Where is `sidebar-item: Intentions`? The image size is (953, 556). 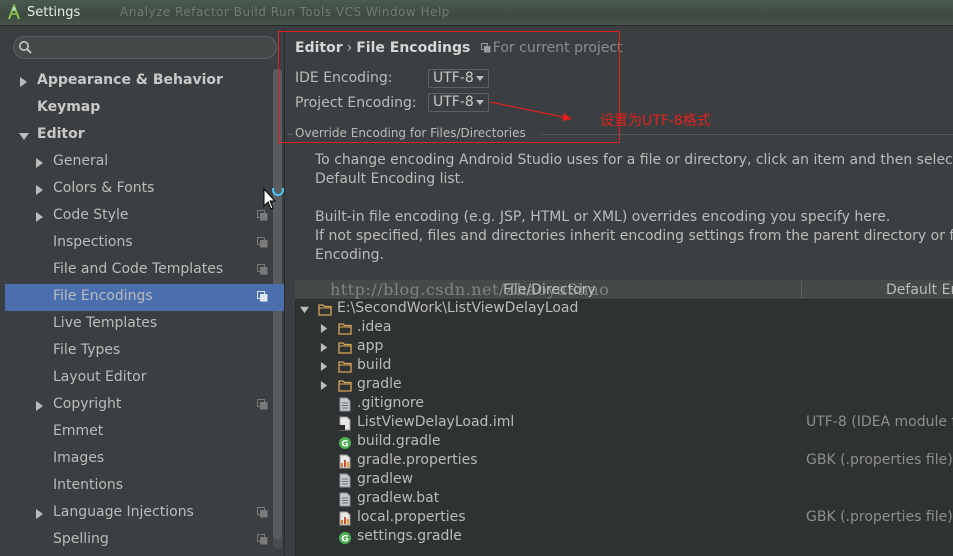
sidebar-item: Intentions is located at coordinates (142, 486).